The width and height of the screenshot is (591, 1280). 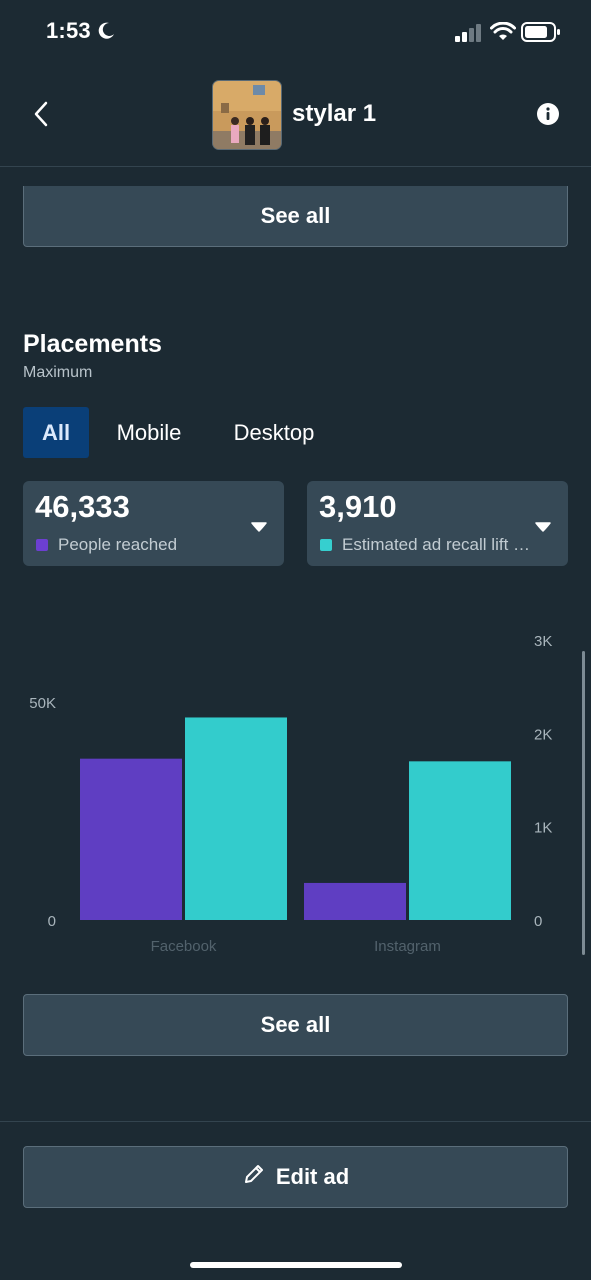 I want to click on tab-desktop: Desktop, so click(x=274, y=432).